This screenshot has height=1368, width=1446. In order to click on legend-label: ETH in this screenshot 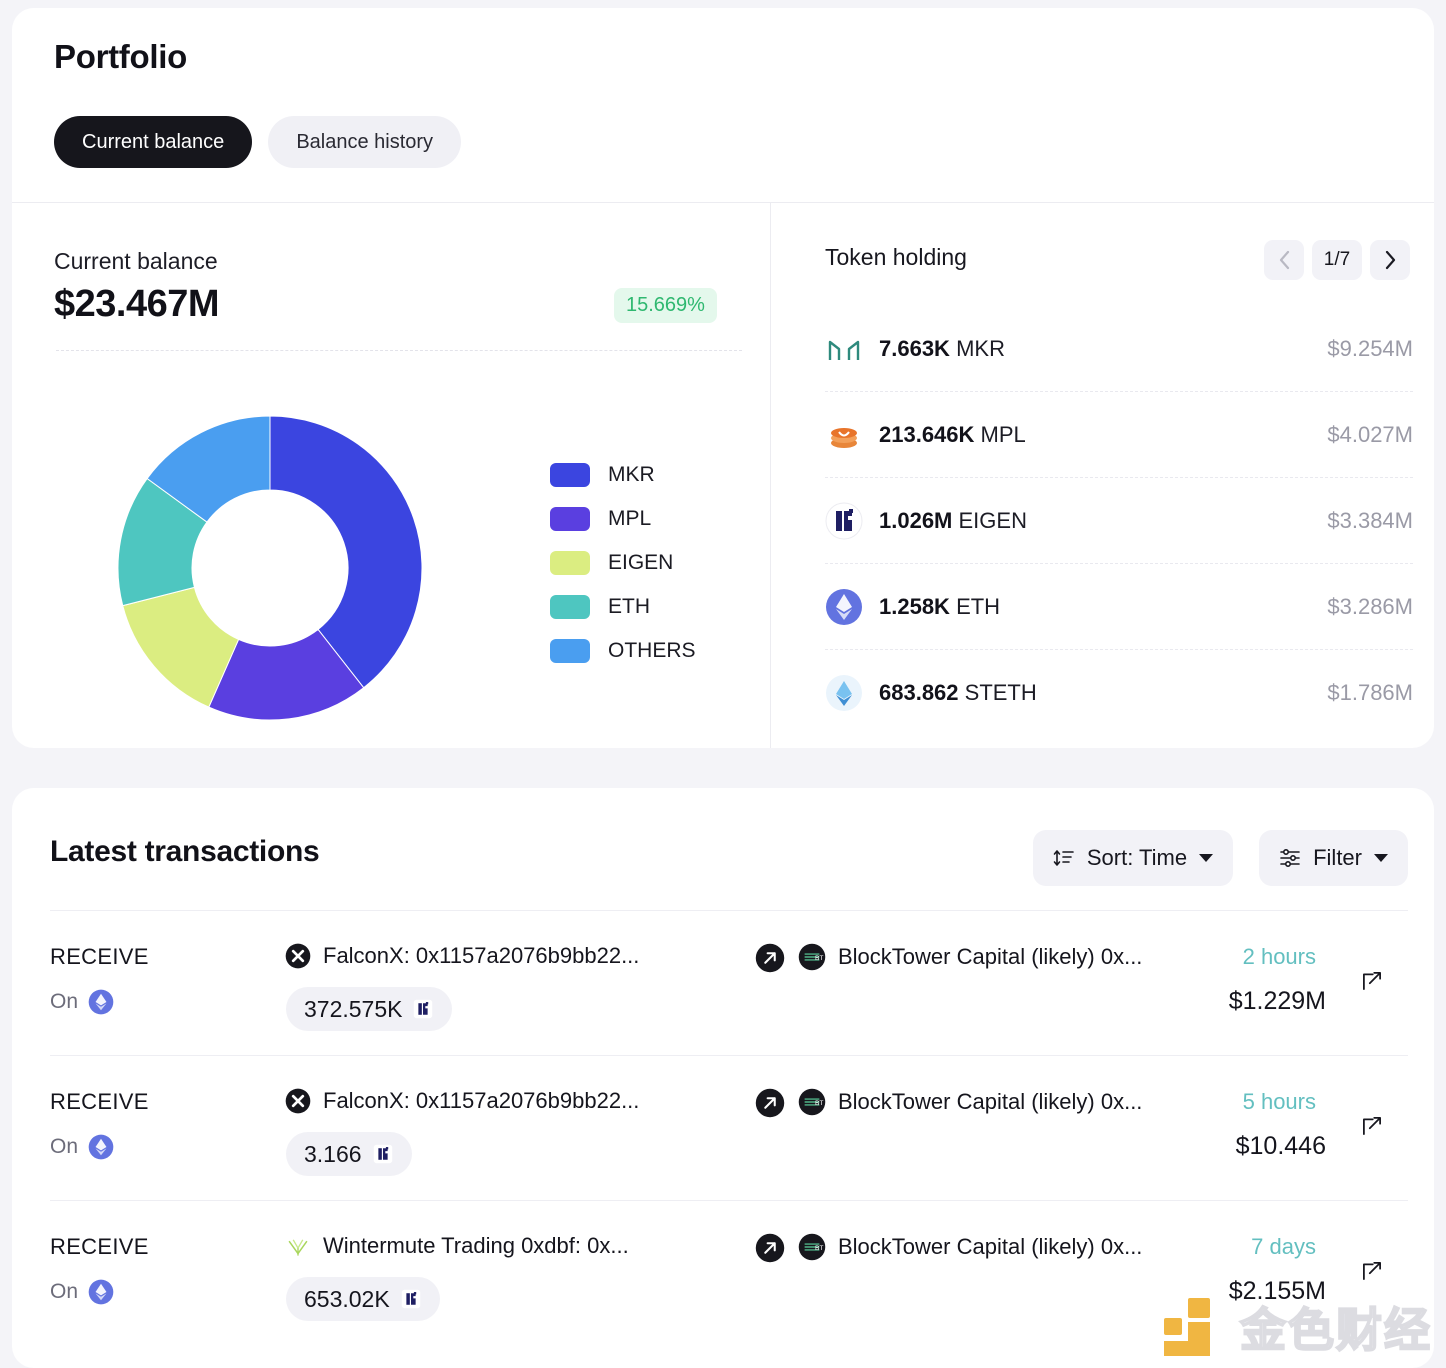, I will do `click(629, 606)`.